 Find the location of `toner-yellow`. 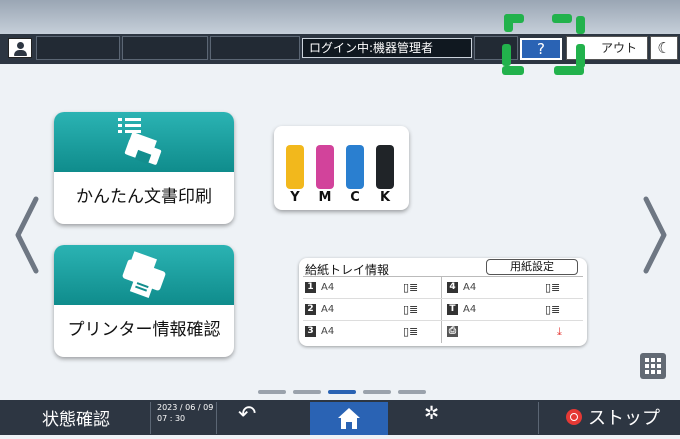

toner-yellow is located at coordinates (295, 167).